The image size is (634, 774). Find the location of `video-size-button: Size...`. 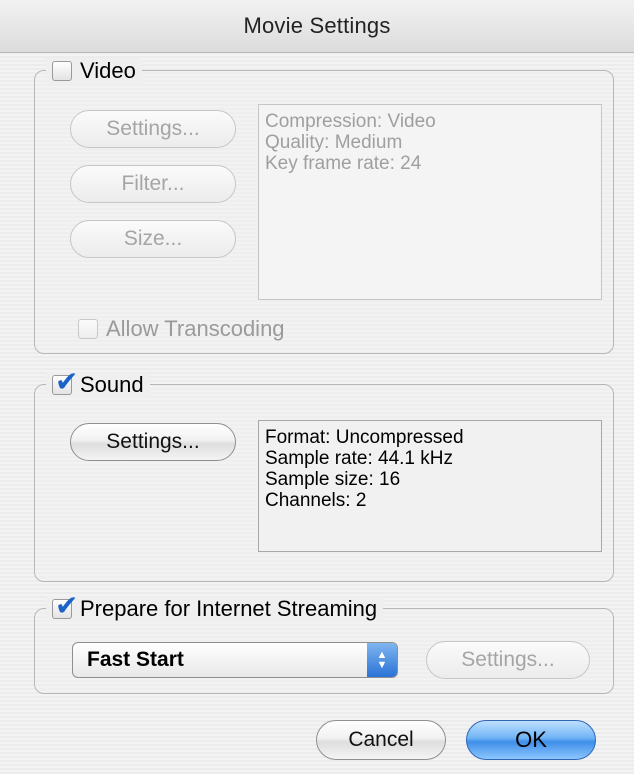

video-size-button: Size... is located at coordinates (153, 239).